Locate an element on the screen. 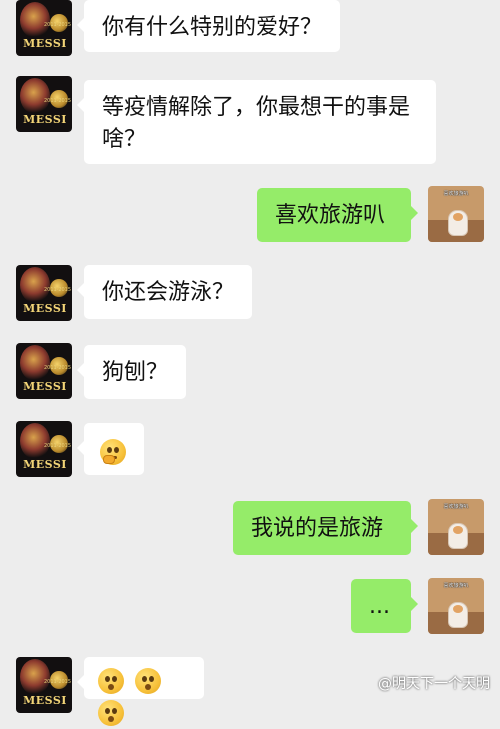  message-text: 狗刨？ is located at coordinates (135, 372).